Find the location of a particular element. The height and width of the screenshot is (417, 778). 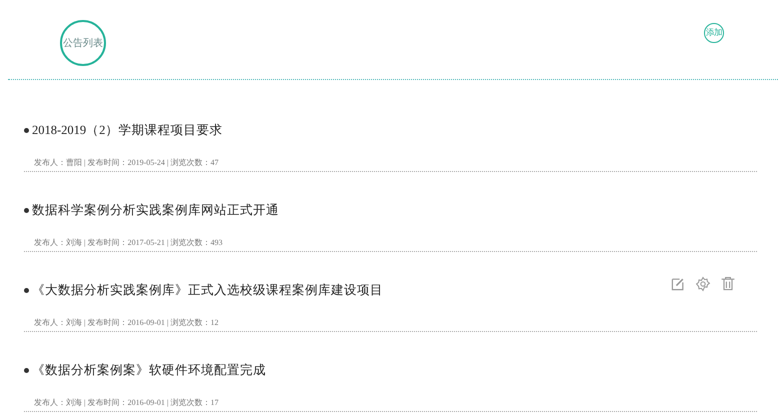

page-title: 公告列表 is located at coordinates (83, 43).